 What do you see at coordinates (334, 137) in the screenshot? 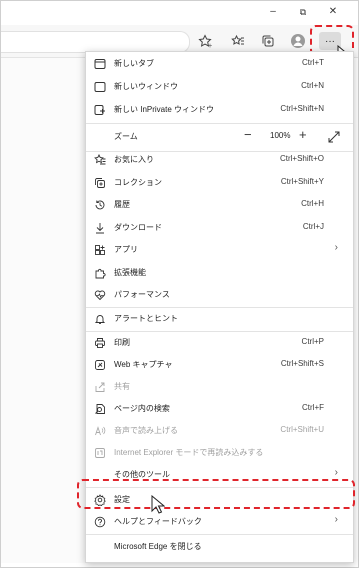
I see `fullscreen-icon` at bounding box center [334, 137].